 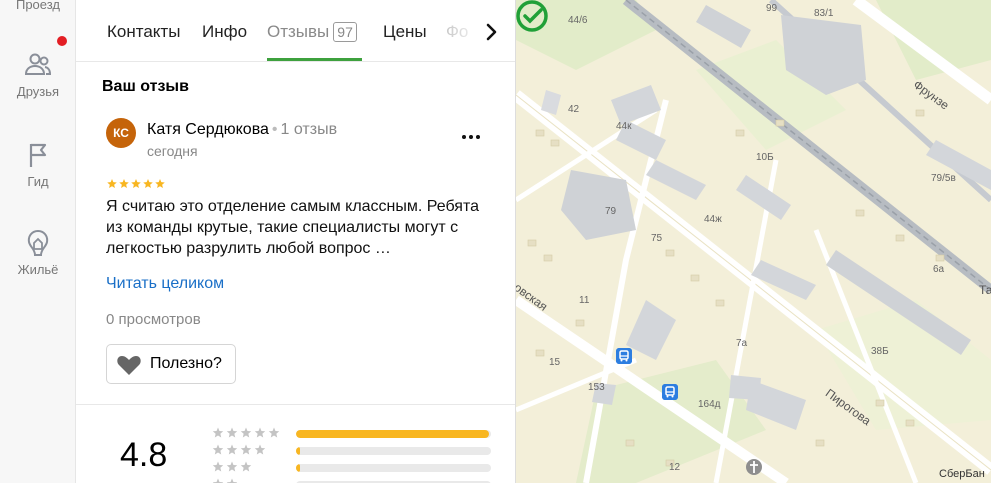 I want to click on section-title: Ваш отзыв, so click(x=145, y=86).